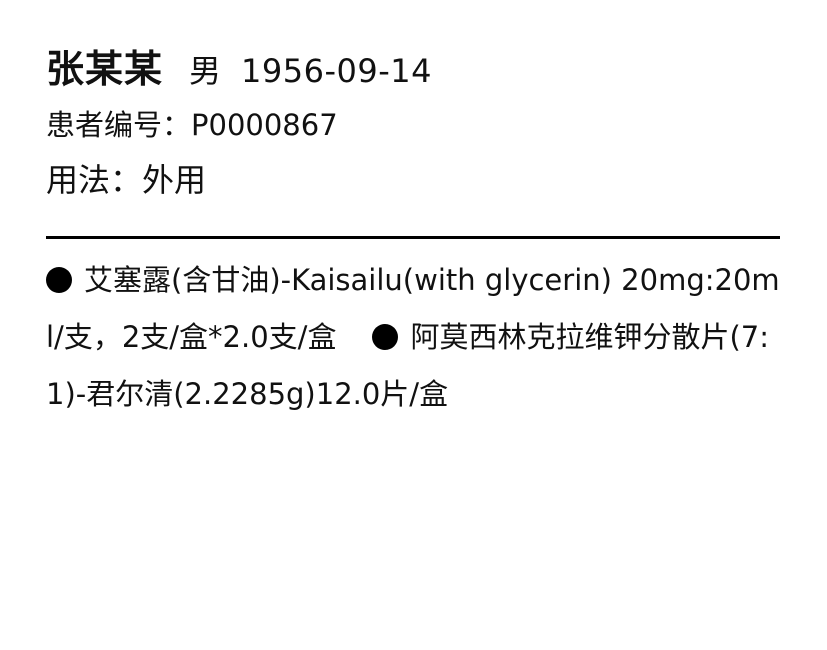 The height and width of the screenshot is (650, 827). I want to click on patient-birth-date: 1956-09-14, so click(336, 71).